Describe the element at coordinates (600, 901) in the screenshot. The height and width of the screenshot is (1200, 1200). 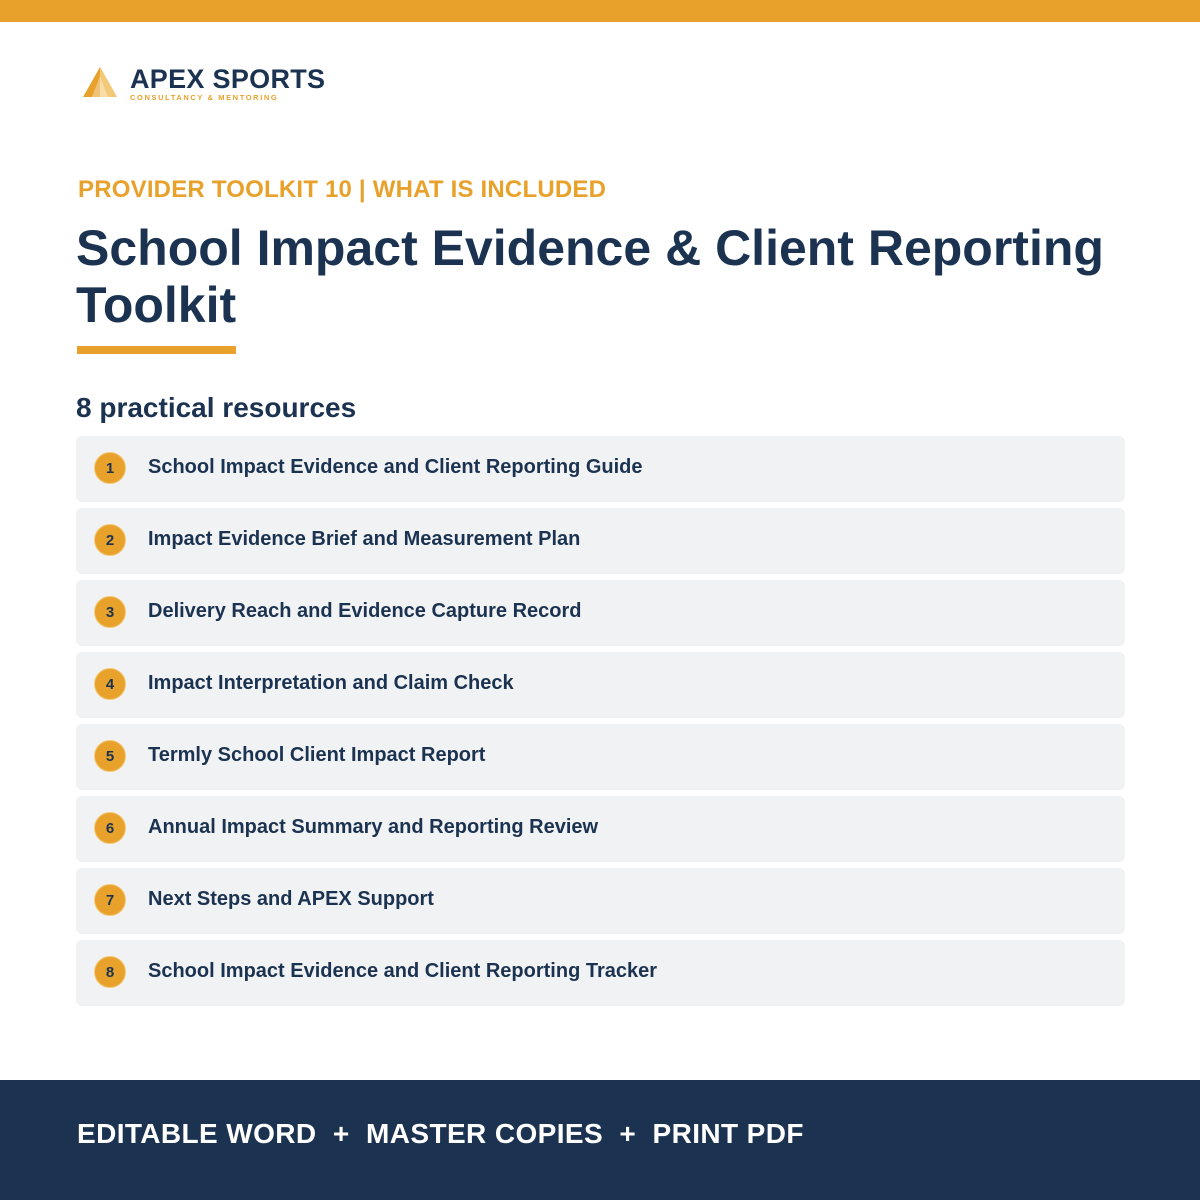
I see `resource-item: 7 Next Steps and APEX Support` at that location.